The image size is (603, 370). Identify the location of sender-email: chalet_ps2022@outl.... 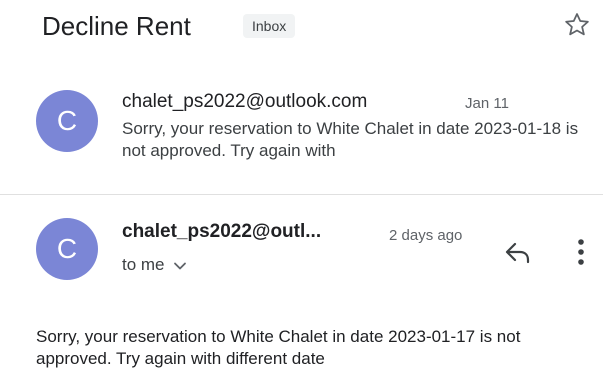
(222, 231).